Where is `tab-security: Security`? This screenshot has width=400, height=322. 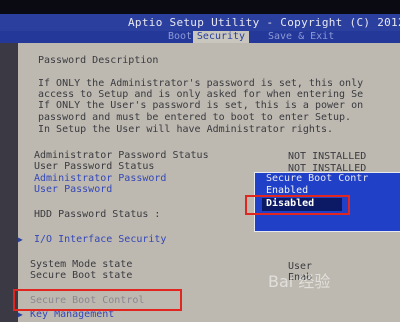 tab-security: Security is located at coordinates (221, 37).